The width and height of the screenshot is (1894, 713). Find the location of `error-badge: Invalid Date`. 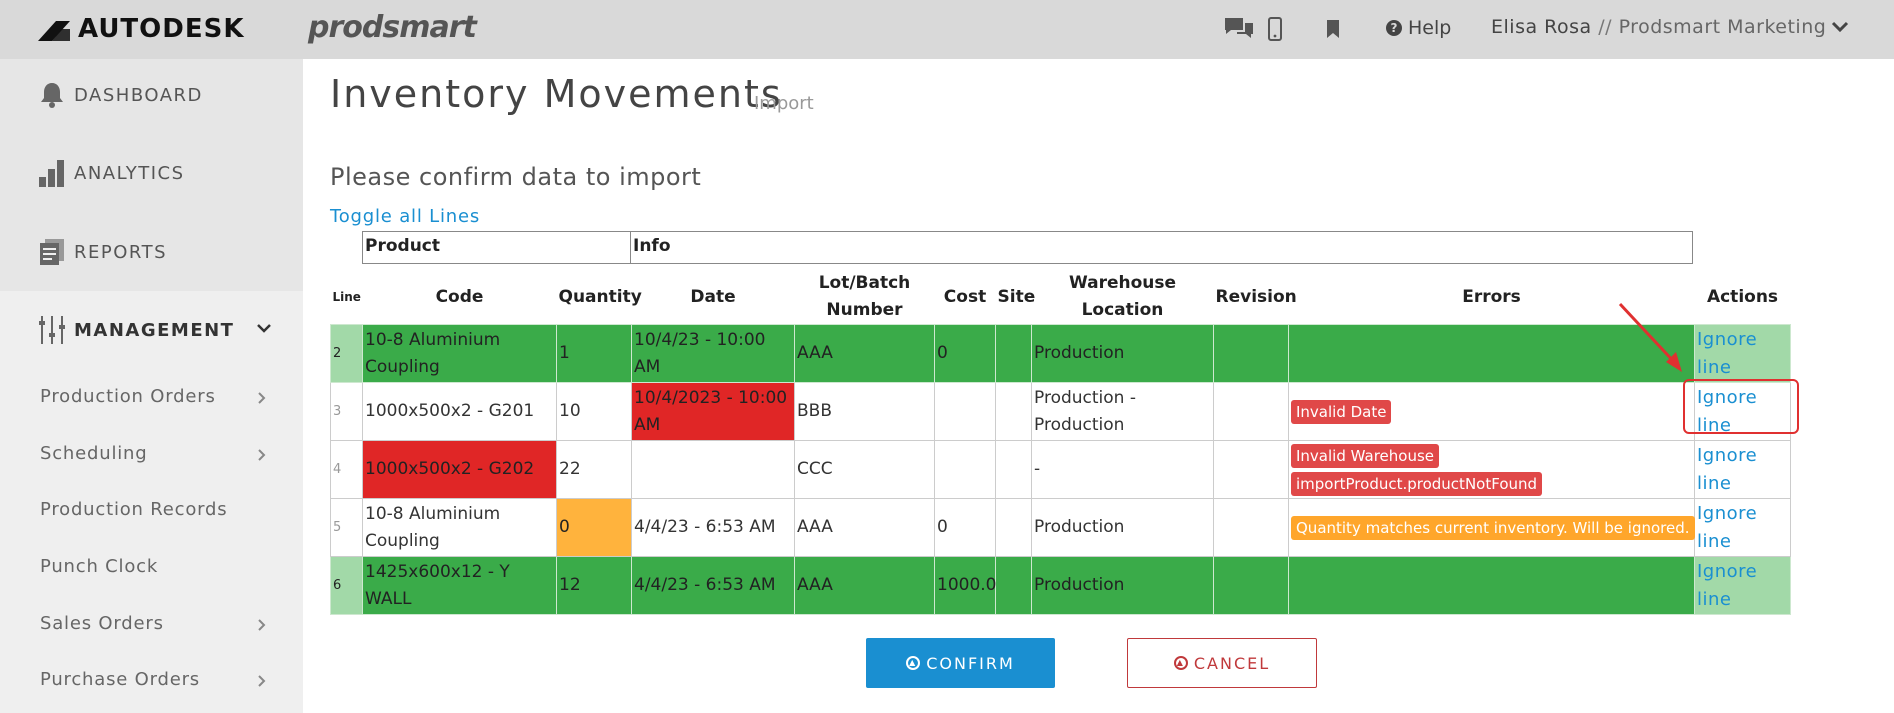

error-badge: Invalid Date is located at coordinates (1341, 411).